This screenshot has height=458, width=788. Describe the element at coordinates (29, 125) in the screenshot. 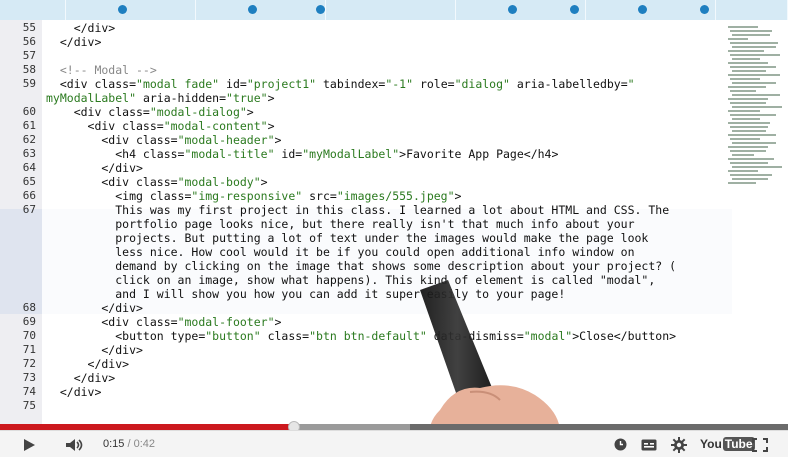

I see `line-number: 61` at that location.